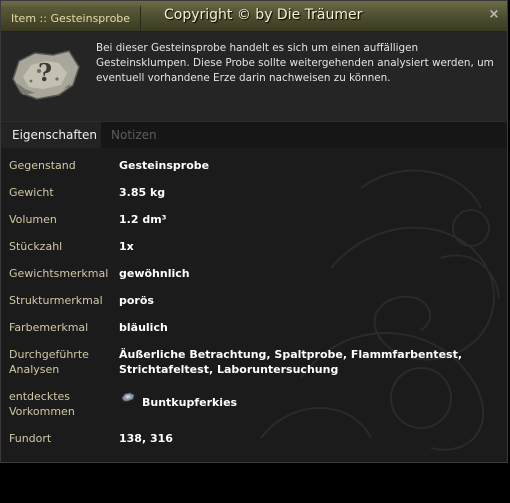 The width and height of the screenshot is (510, 503). I want to click on property-value: 1.2 dm³, so click(143, 219).